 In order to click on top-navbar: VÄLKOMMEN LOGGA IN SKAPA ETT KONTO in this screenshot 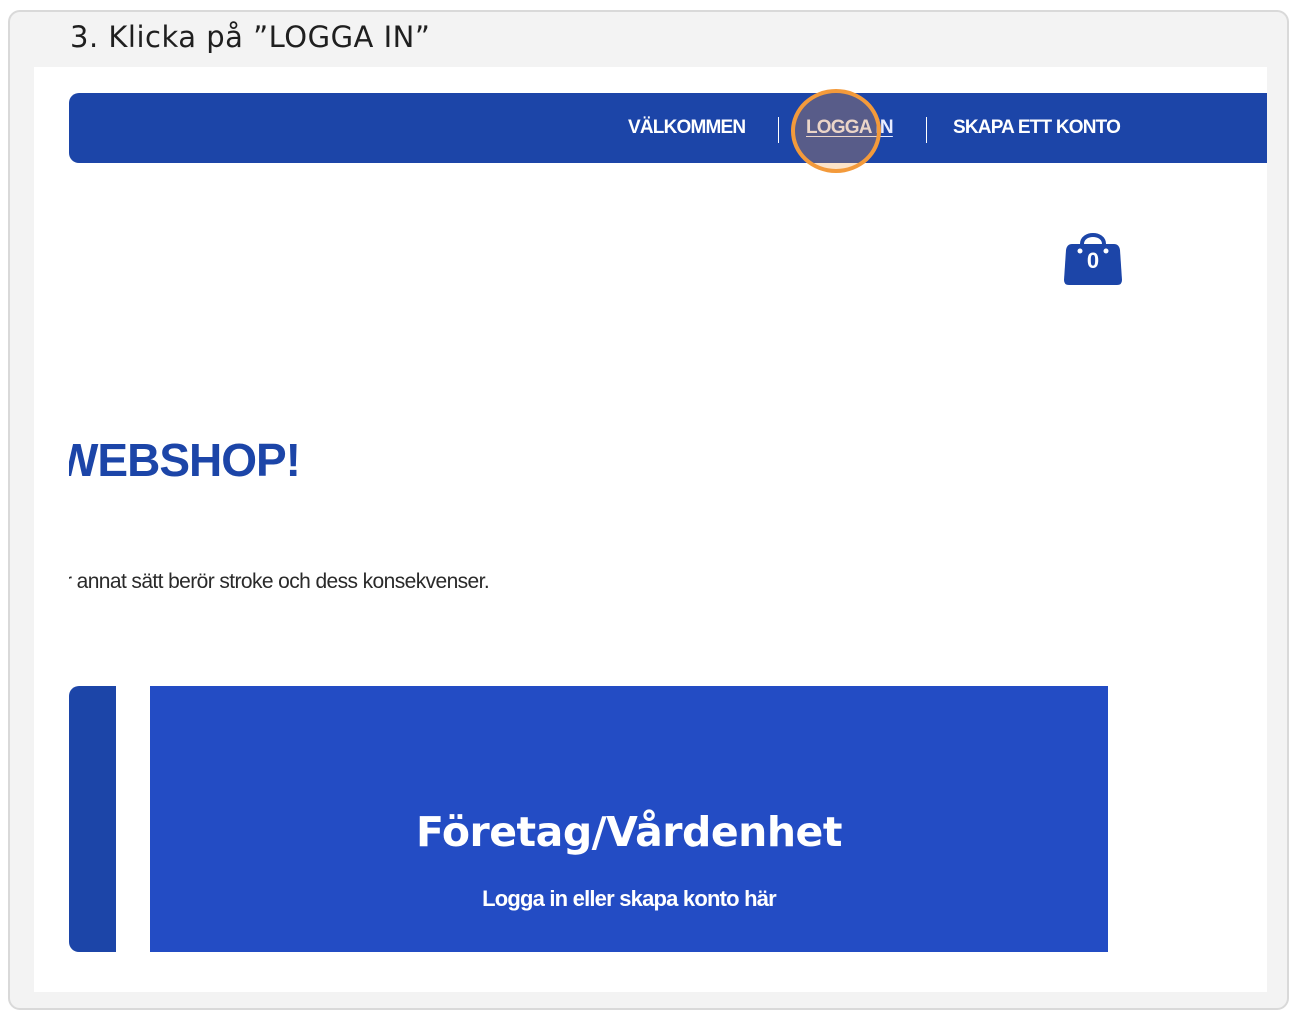, I will do `click(668, 128)`.